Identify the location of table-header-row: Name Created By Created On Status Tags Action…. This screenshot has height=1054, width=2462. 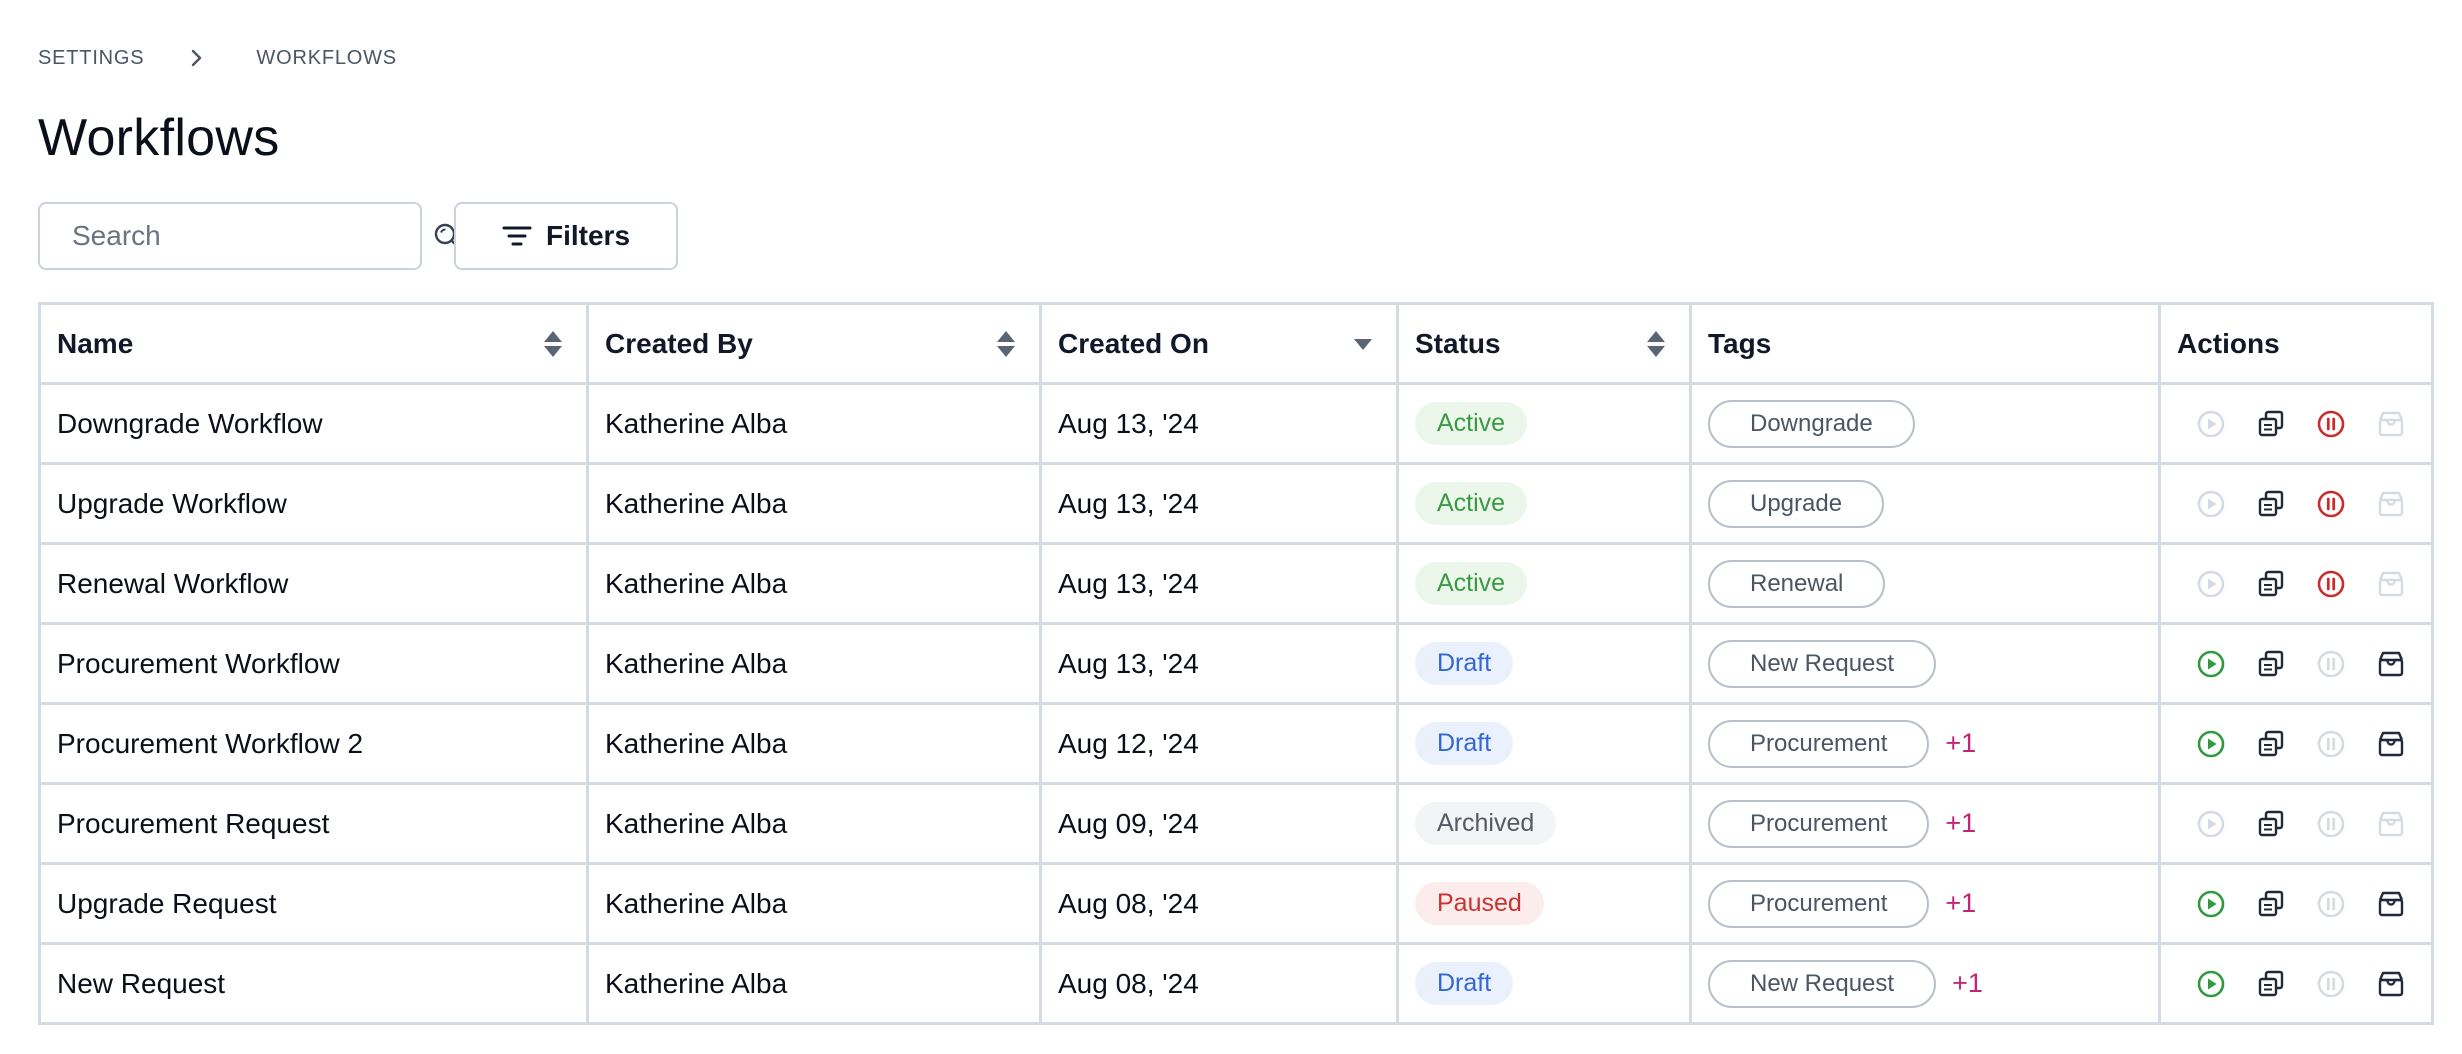
(1236, 343).